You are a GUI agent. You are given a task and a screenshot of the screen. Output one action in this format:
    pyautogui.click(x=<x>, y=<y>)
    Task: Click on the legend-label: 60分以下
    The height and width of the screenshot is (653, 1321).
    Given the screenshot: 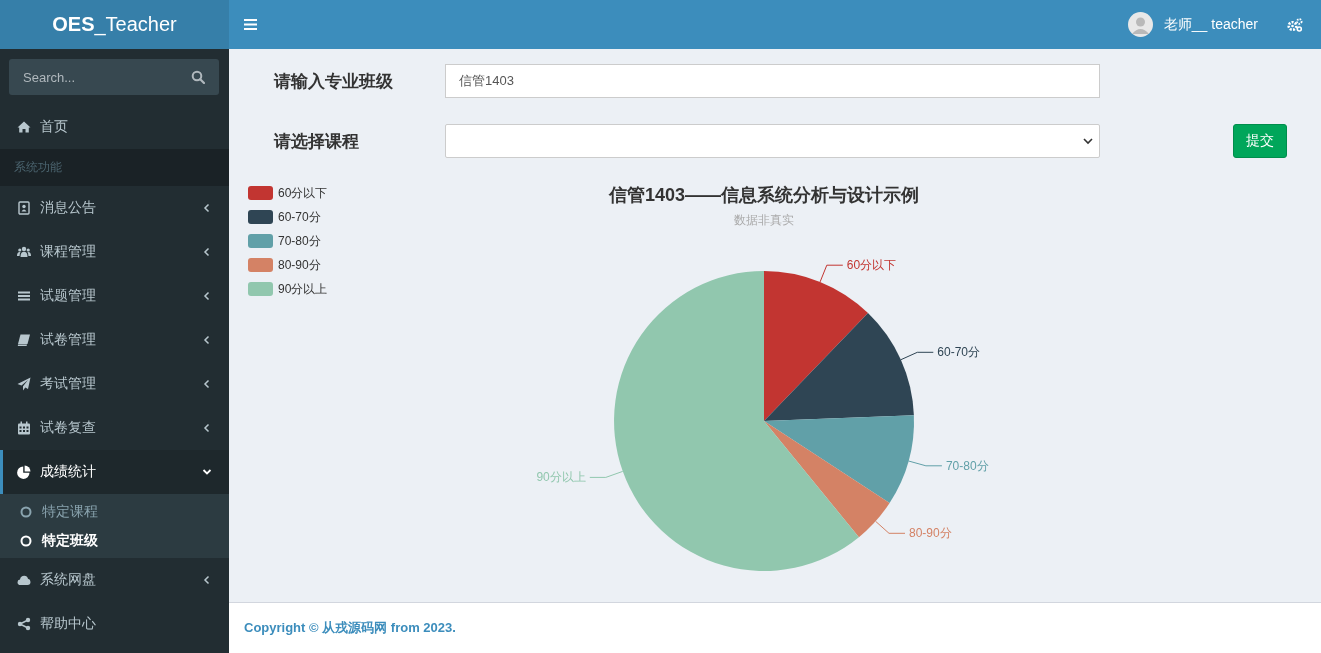 What is the action you would take?
    pyautogui.click(x=303, y=193)
    